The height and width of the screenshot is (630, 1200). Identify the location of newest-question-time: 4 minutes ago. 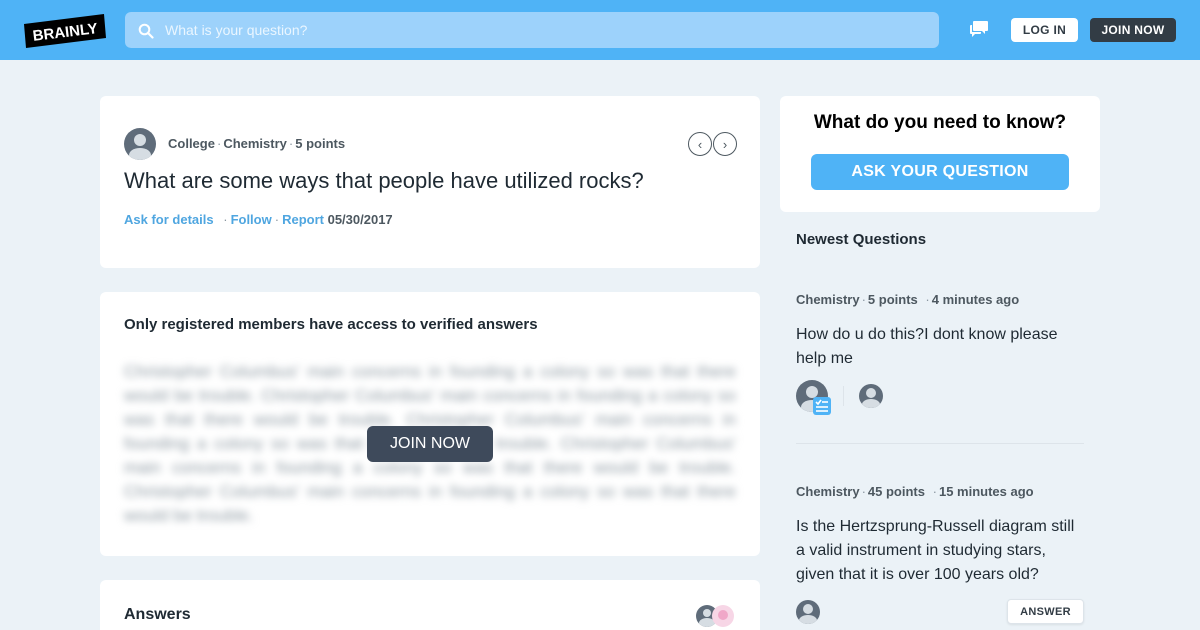
(975, 299).